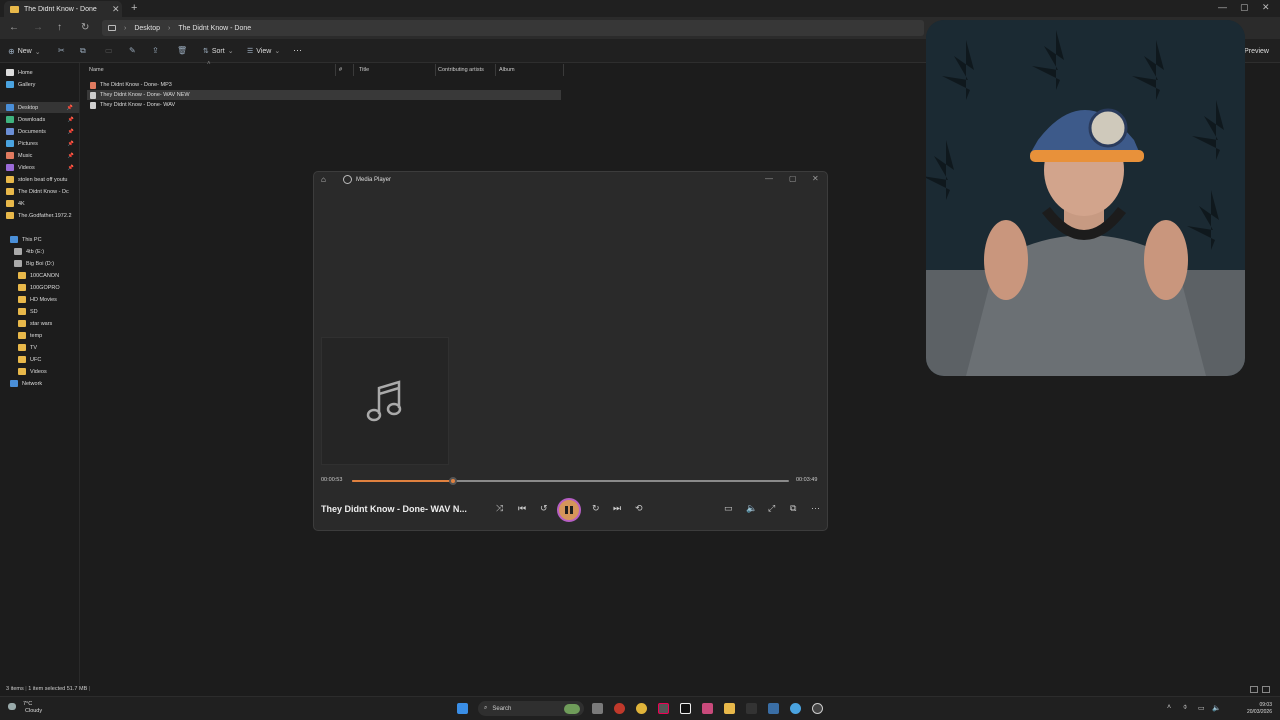 This screenshot has height=720, width=1280. Describe the element at coordinates (513, 28) in the screenshot. I see `address-bar: › Desktop › The Didnt Know - Done` at that location.